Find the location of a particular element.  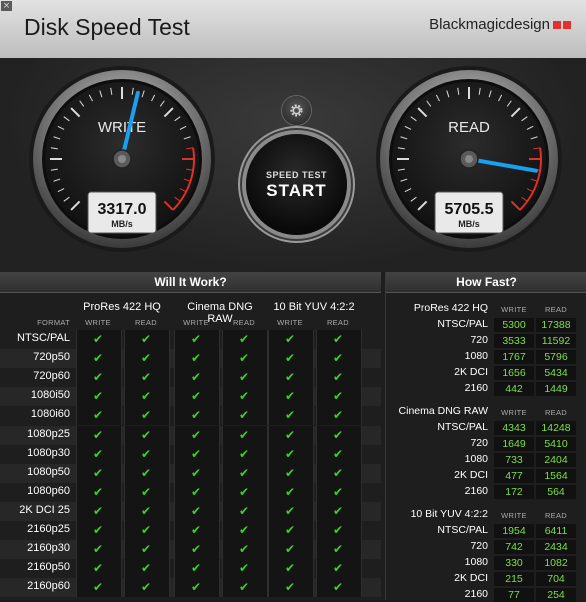

read-speed: 1564 is located at coordinates (556, 476).